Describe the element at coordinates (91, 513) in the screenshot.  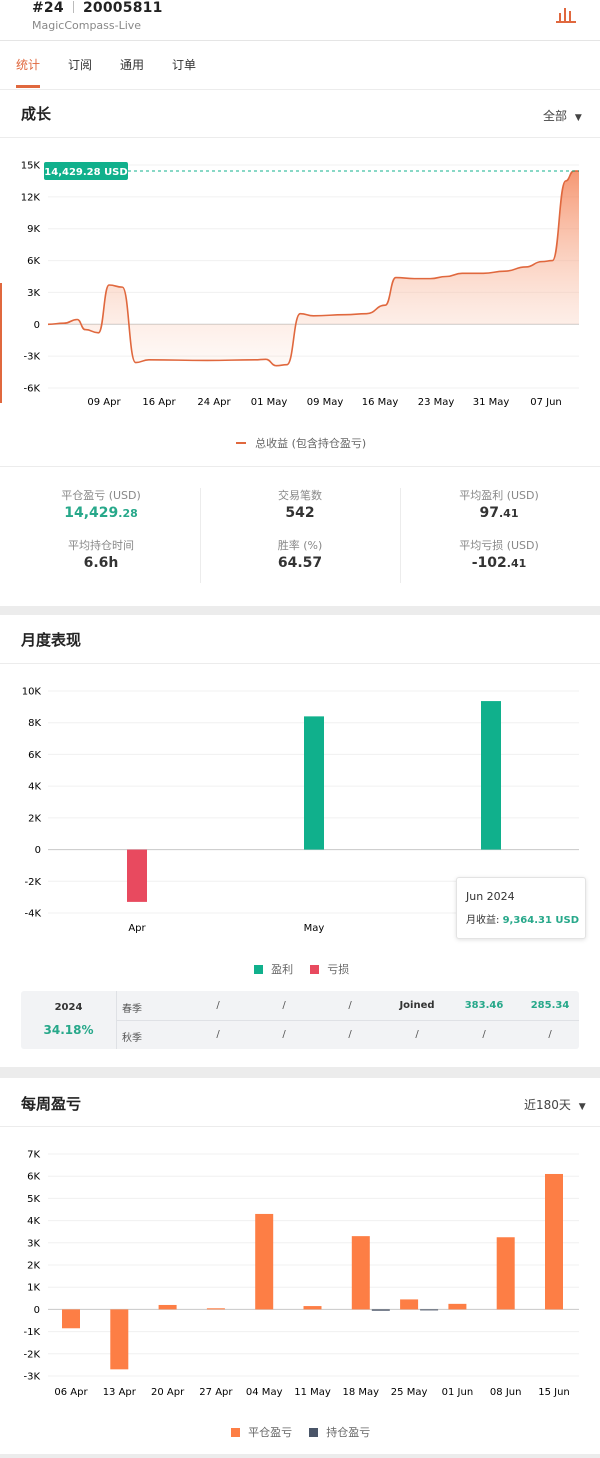
I see `closed-pnl-int: 14,429` at that location.